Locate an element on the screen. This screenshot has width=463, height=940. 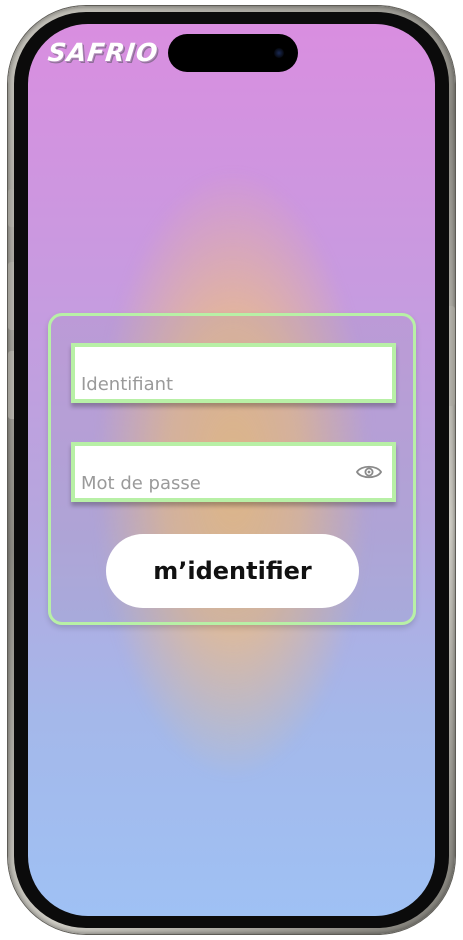
password-input is located at coordinates (233, 472).